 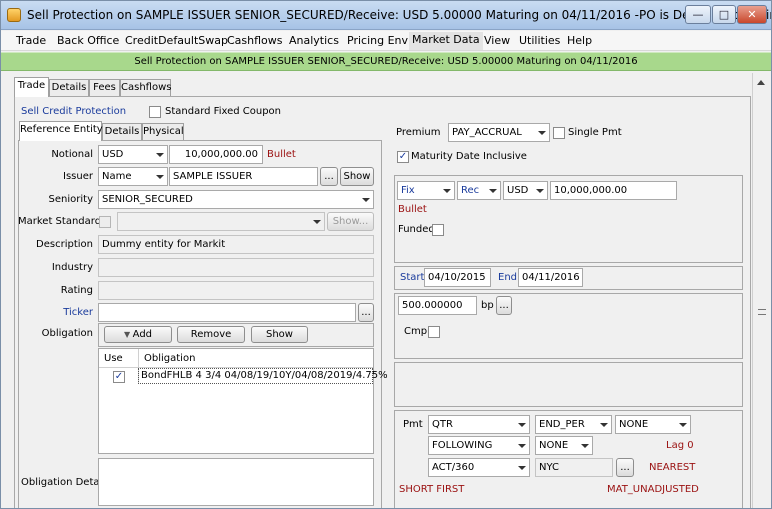 What do you see at coordinates (564, 445) in the screenshot?
I see `roll-day-select: NONE` at bounding box center [564, 445].